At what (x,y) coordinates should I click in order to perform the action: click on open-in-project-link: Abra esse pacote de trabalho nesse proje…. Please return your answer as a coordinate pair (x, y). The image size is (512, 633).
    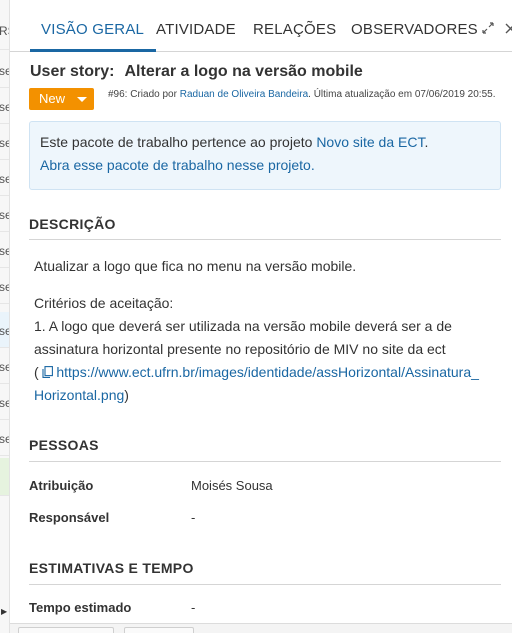
    Looking at the image, I should click on (177, 165).